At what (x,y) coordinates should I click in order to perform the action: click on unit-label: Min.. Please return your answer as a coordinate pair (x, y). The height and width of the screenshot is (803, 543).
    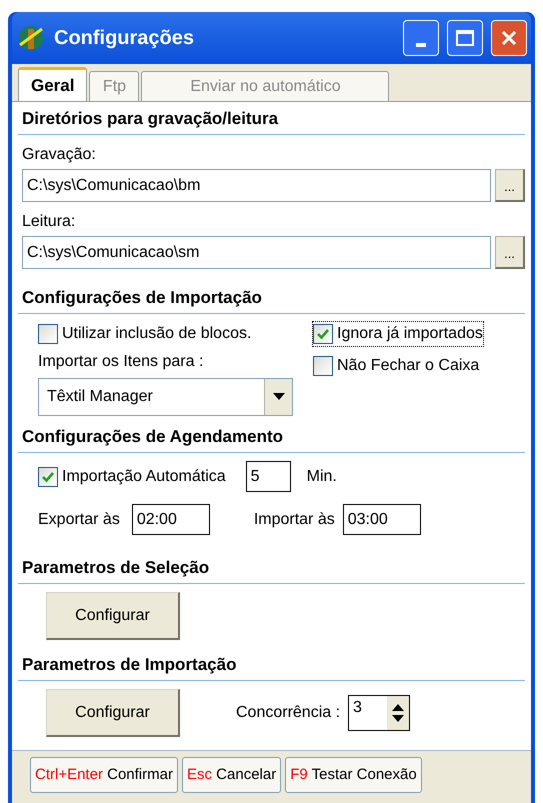
    Looking at the image, I should click on (321, 476).